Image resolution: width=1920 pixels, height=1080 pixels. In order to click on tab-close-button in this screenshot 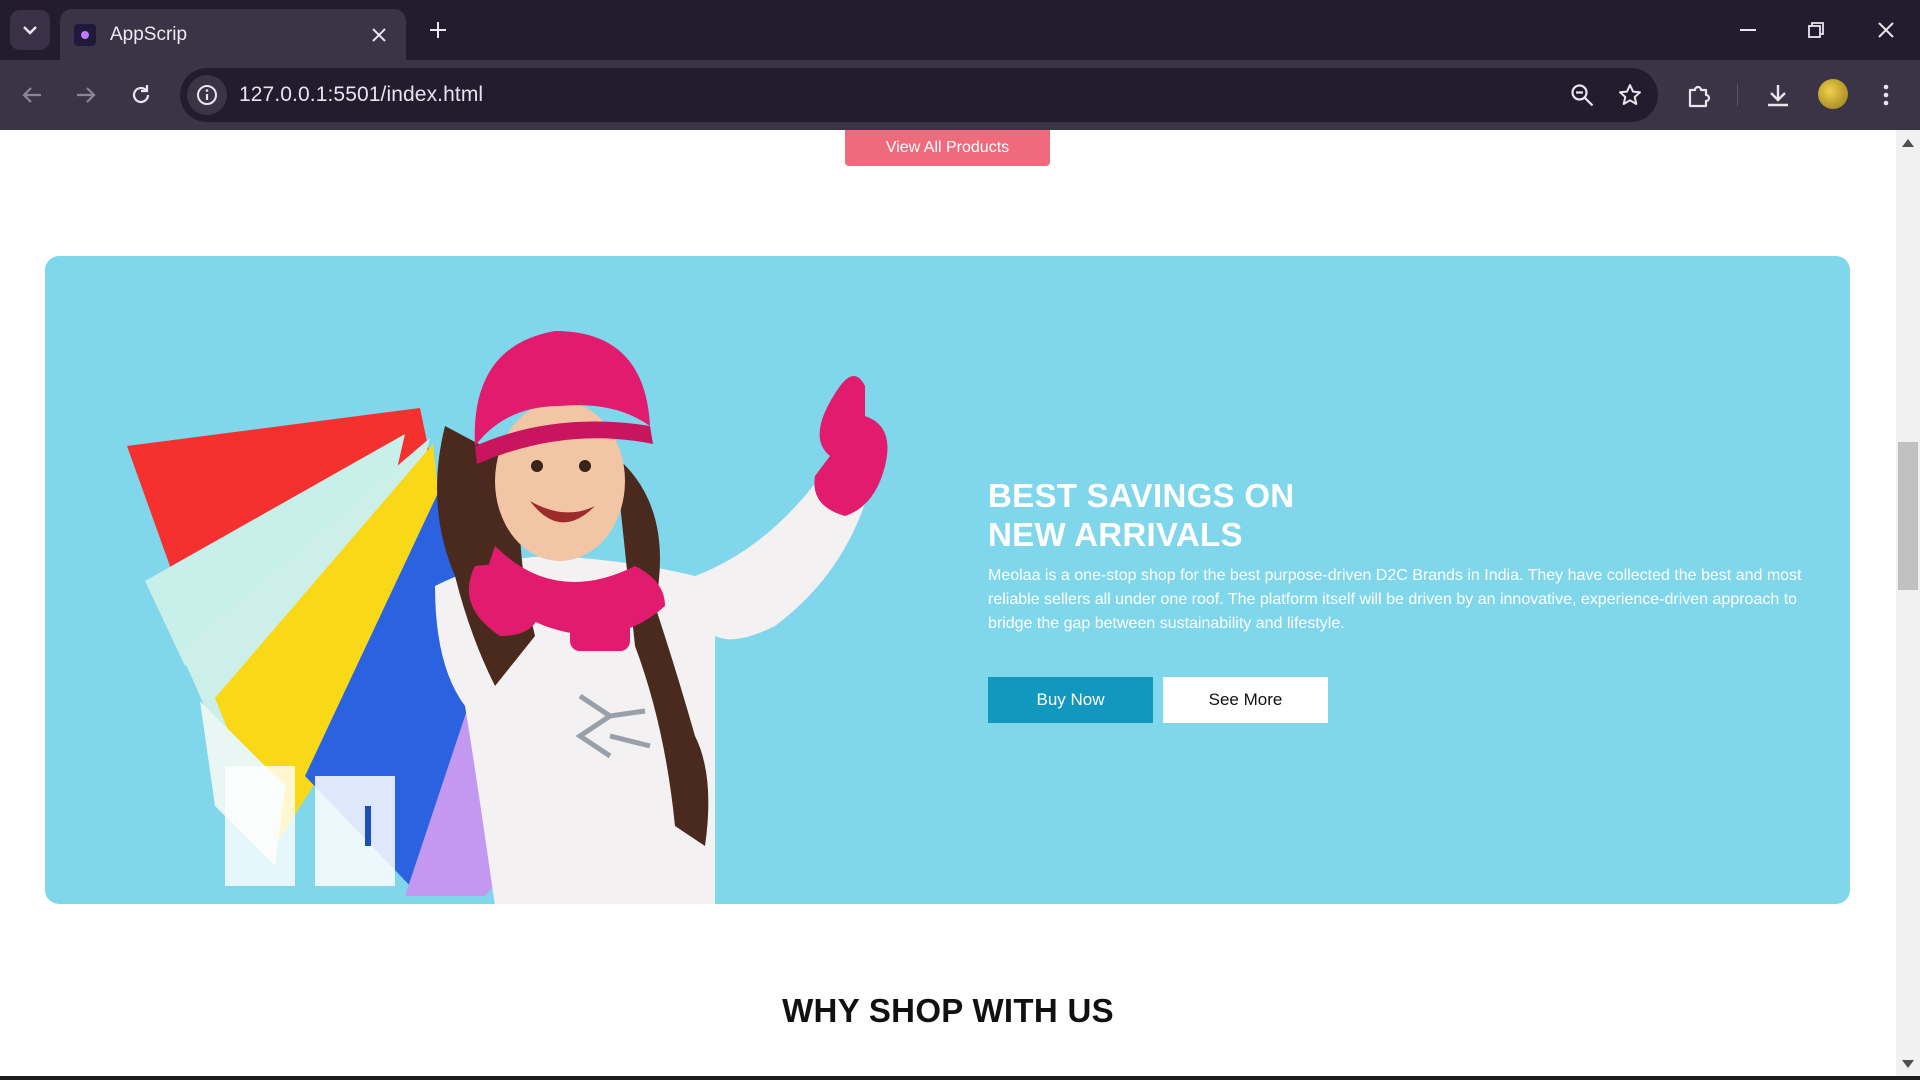, I will do `click(379, 35)`.